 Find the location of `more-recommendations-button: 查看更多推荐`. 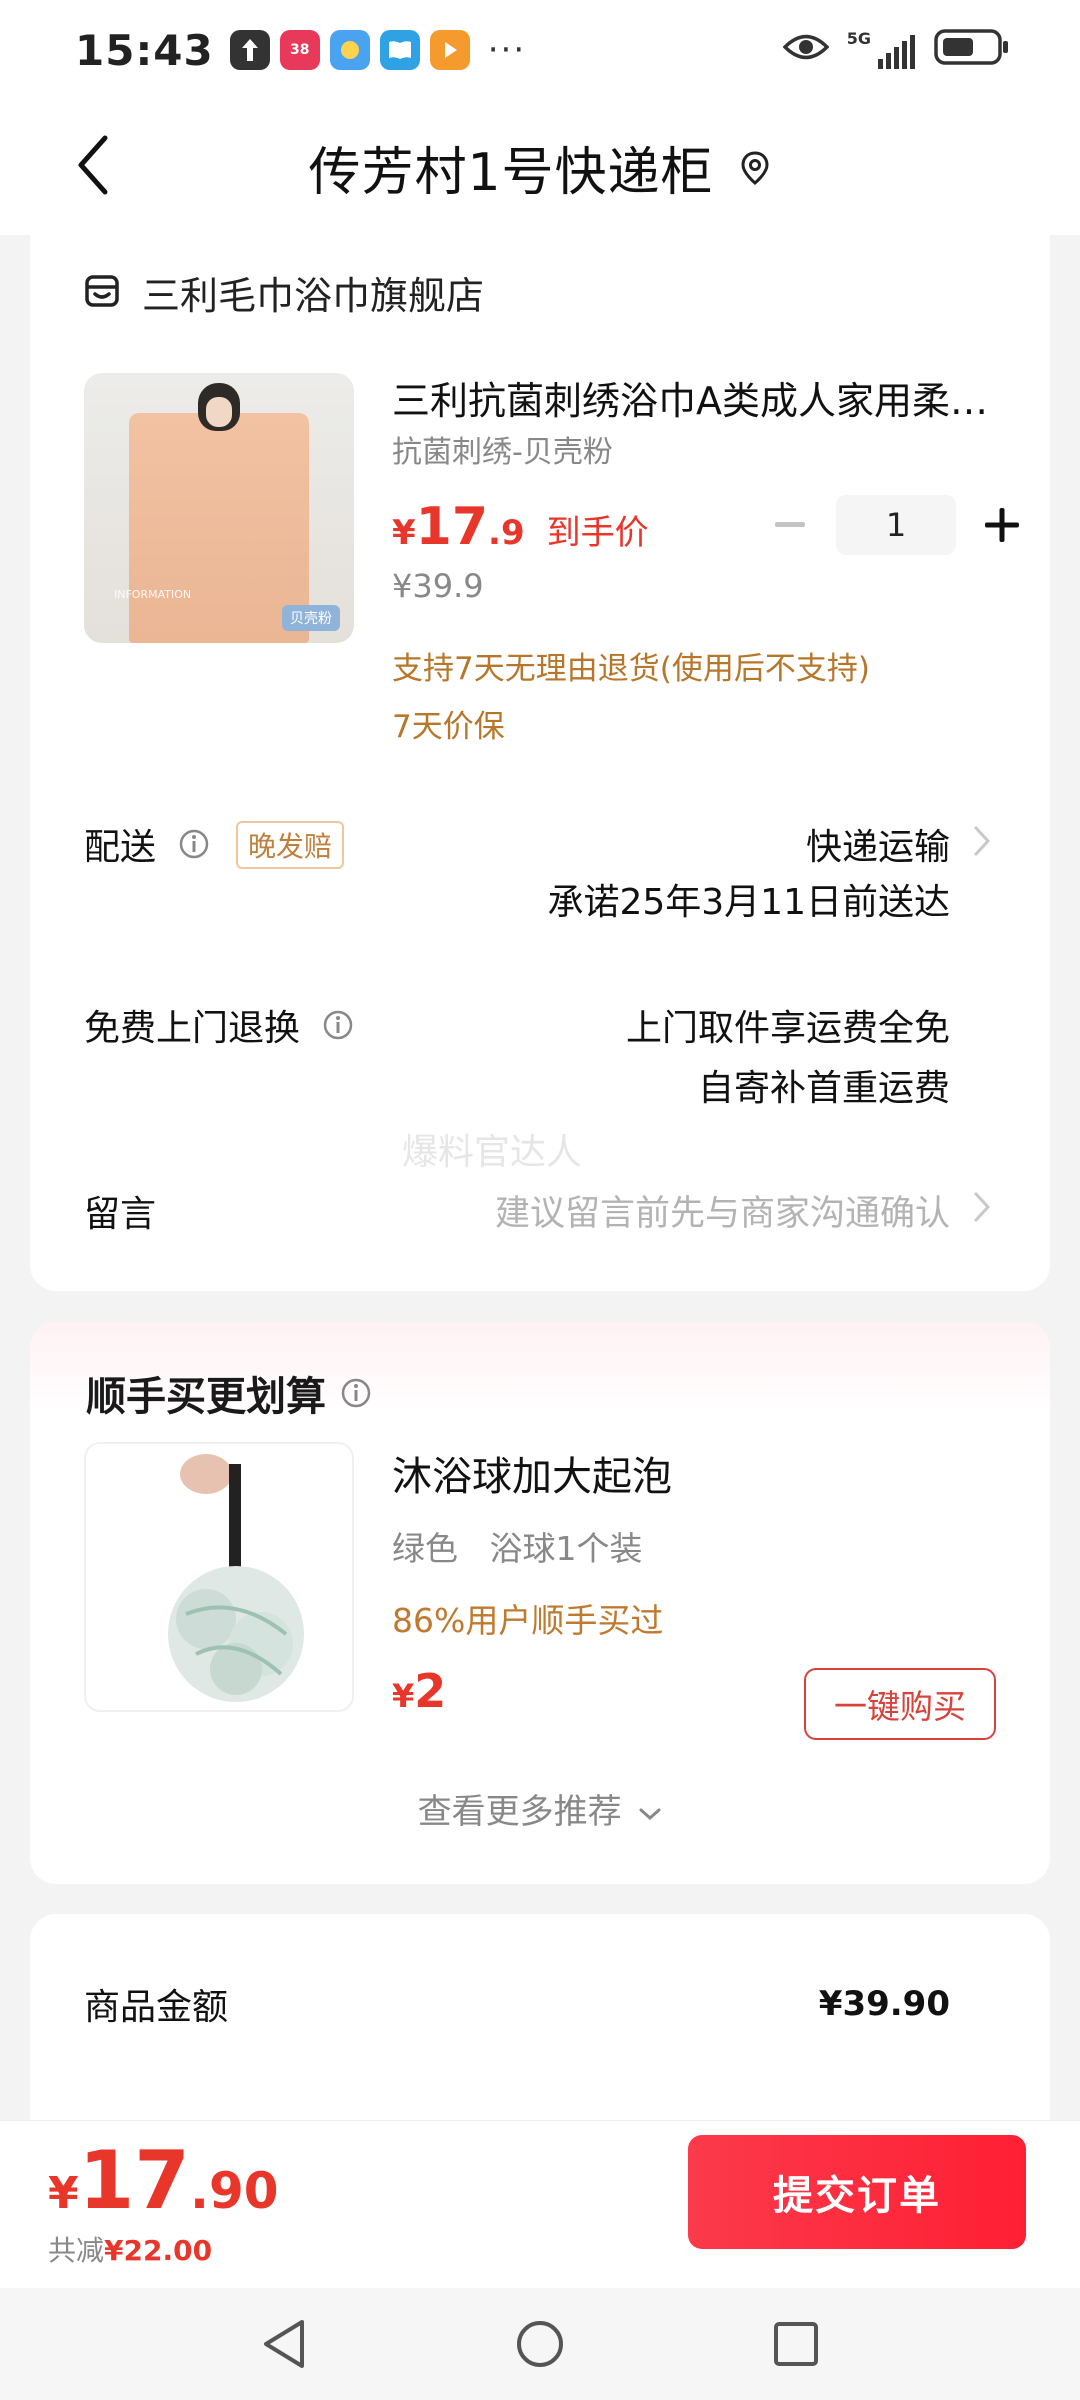

more-recommendations-button: 查看更多推荐 is located at coordinates (540, 1808).